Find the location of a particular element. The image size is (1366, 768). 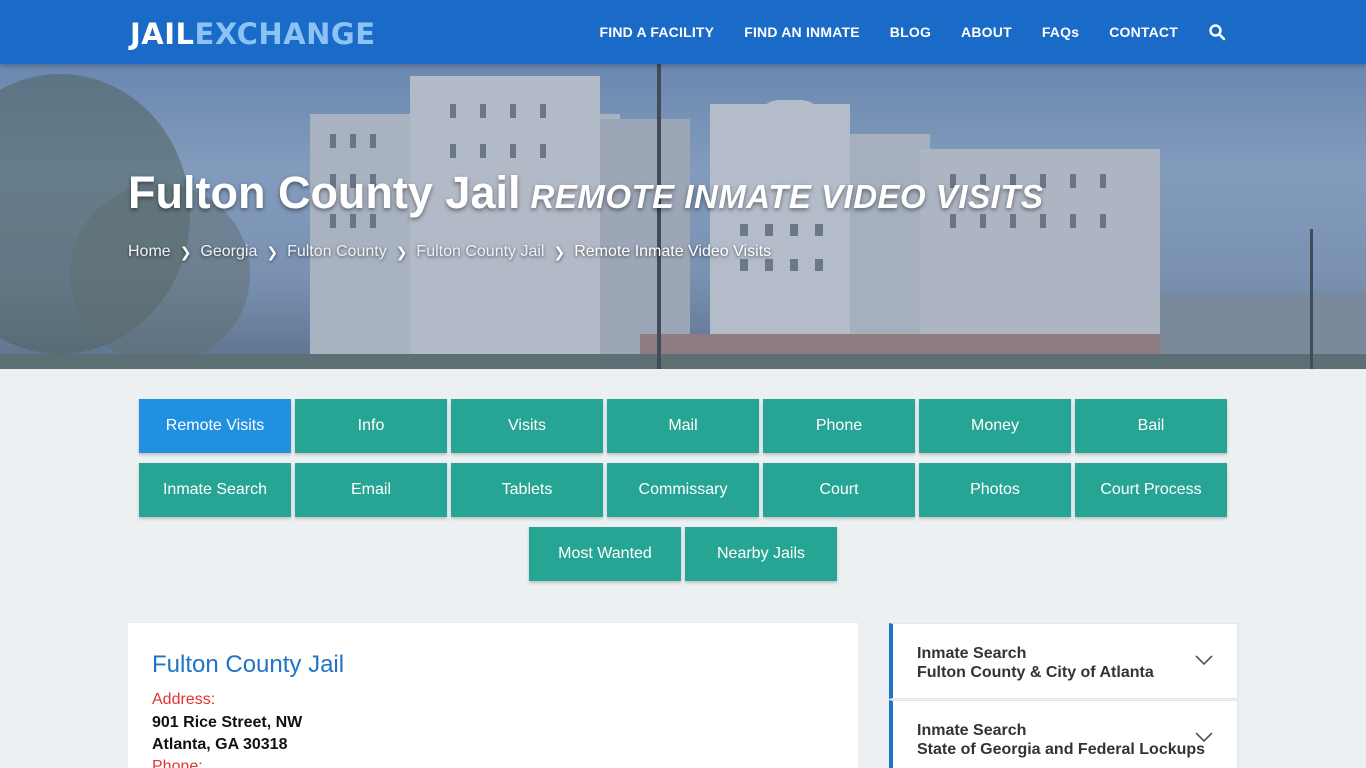

breadcrumb-fulton-county-jail: Fulton County Jail is located at coordinates (480, 252).